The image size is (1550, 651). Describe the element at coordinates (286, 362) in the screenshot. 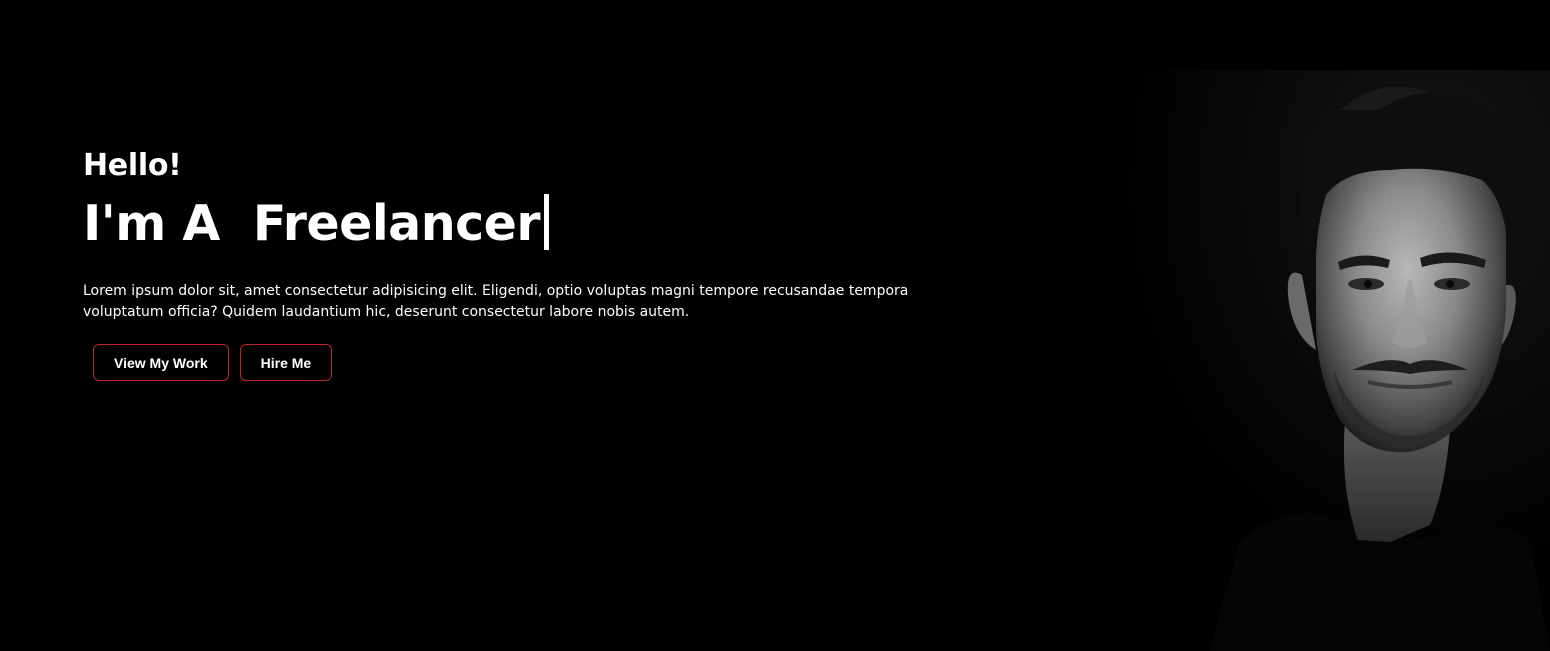

I see `hire-me-button: Hire Me` at that location.